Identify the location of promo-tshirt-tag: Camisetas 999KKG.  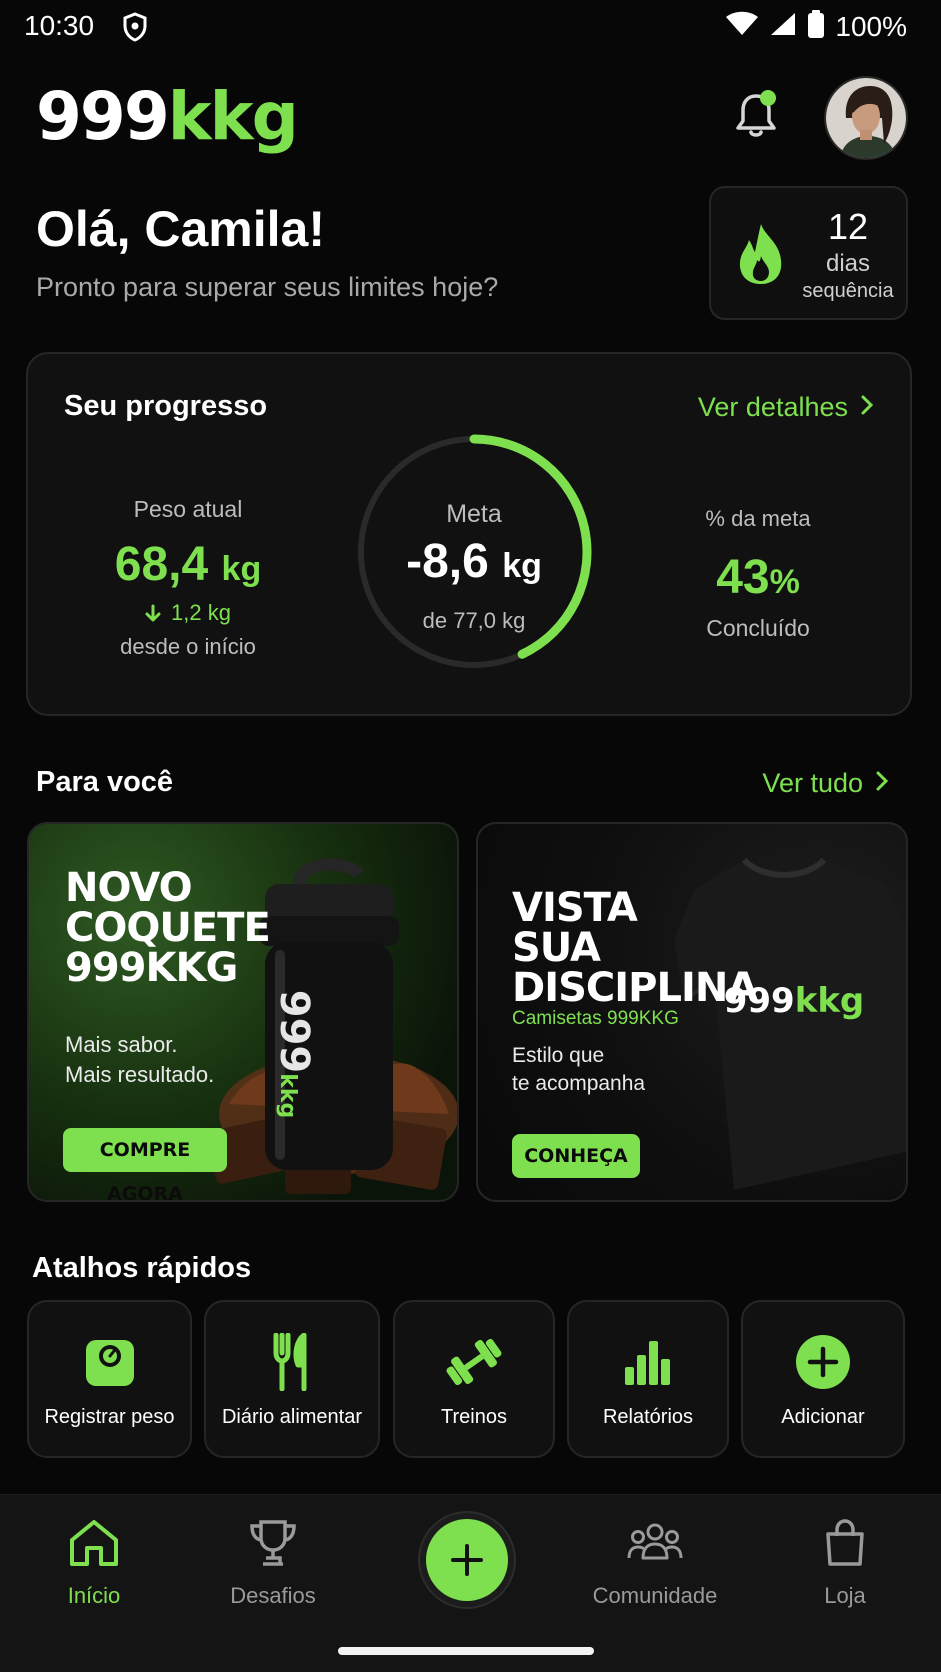
(595, 1018).